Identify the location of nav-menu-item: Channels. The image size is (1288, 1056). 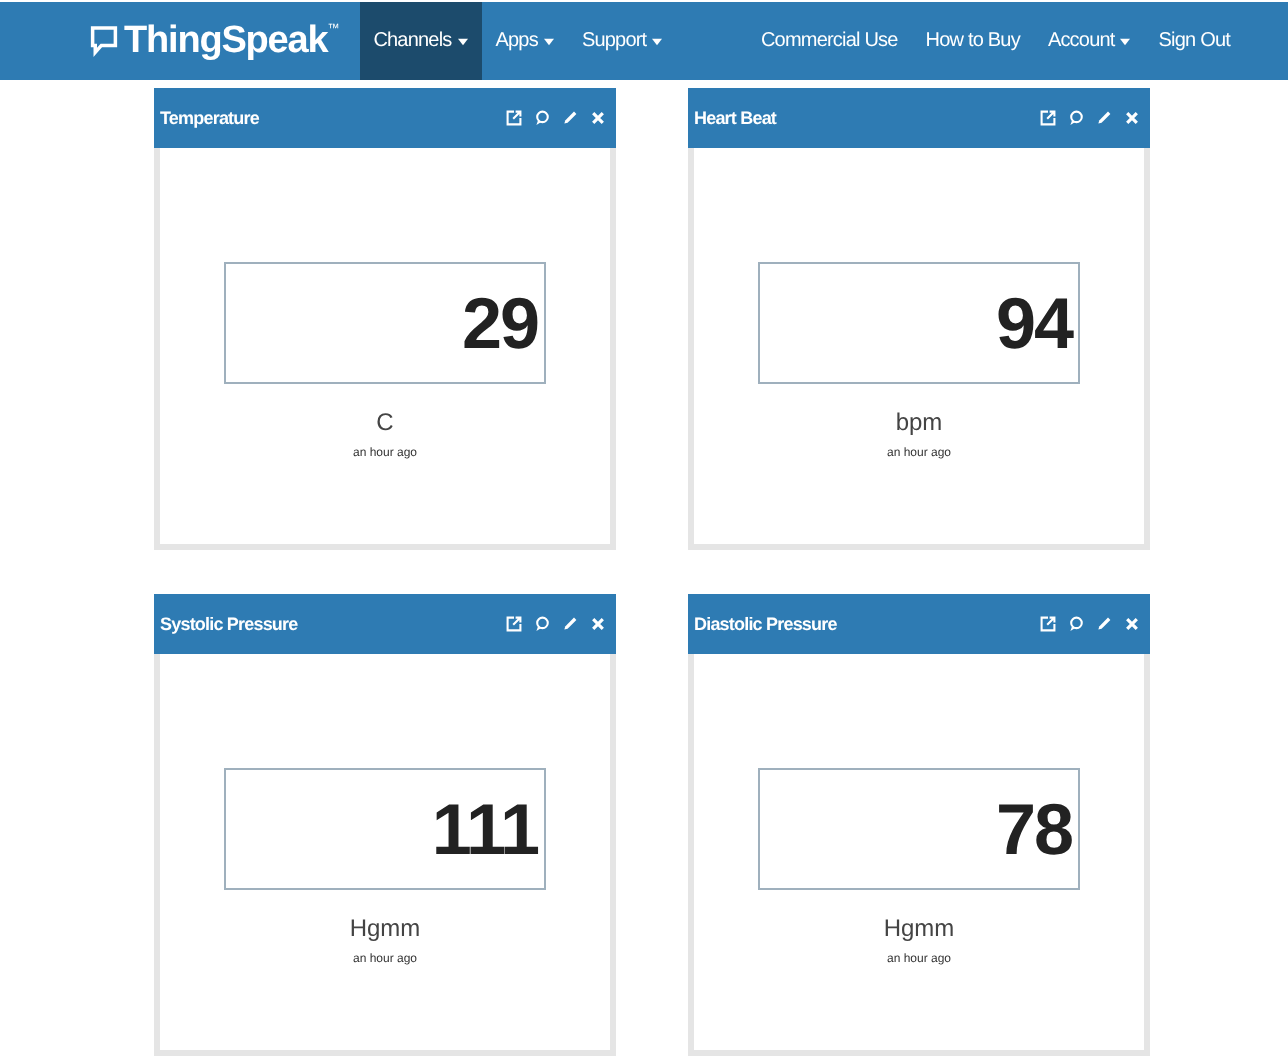
(420, 41).